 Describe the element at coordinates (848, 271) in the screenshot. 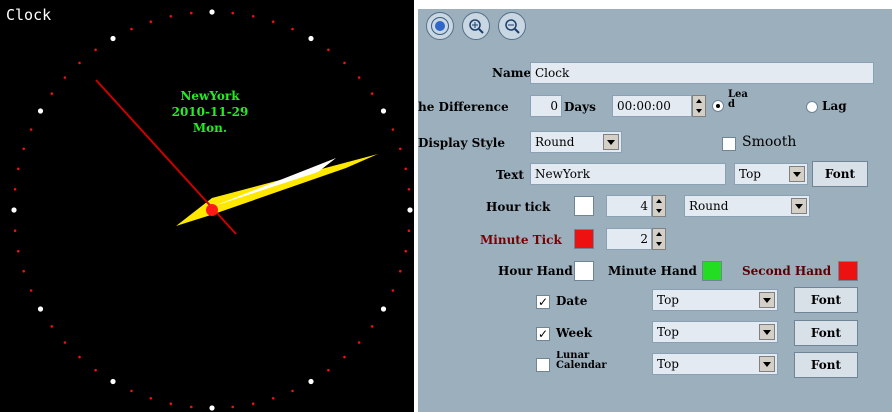

I see `second-hand-color-swatch` at that location.